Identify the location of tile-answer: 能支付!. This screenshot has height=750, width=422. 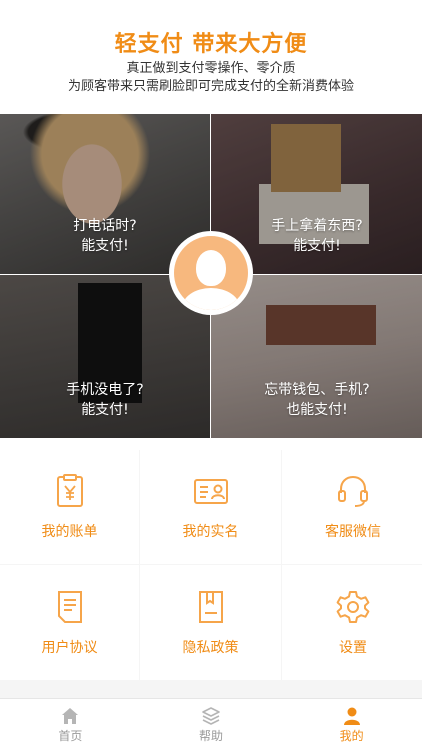
(105, 410).